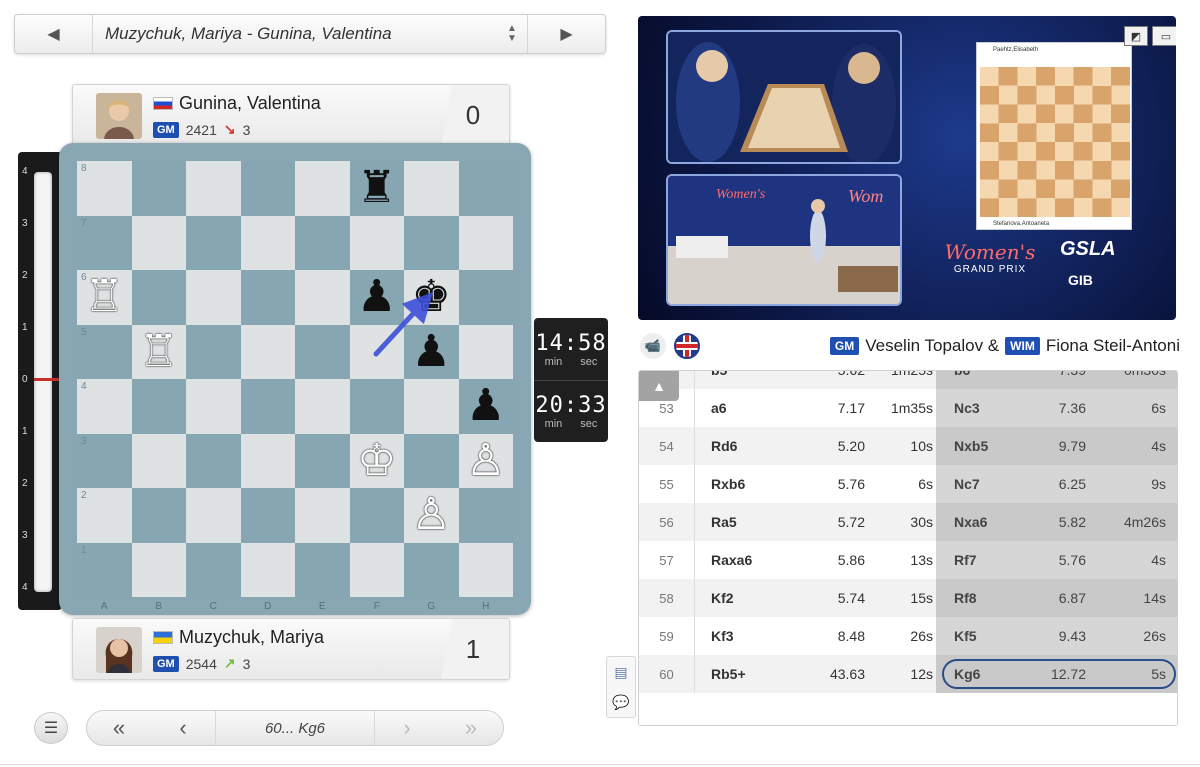 The image size is (1200, 767). What do you see at coordinates (976, 446) in the screenshot?
I see `black-move: Nxb5` at bounding box center [976, 446].